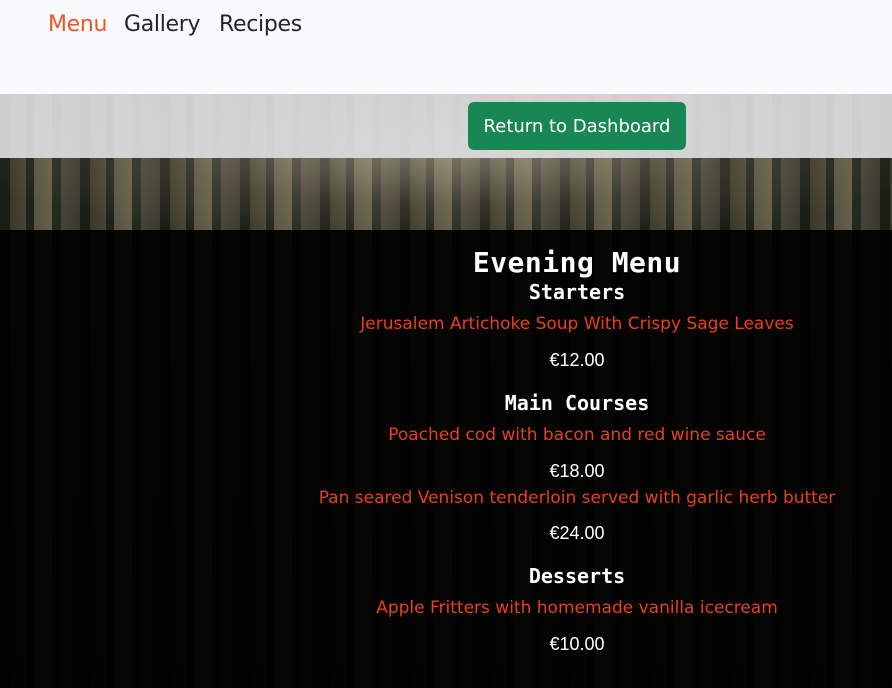 This screenshot has width=892, height=688. Describe the element at coordinates (577, 262) in the screenshot. I see `menu-title: Evening Menu` at that location.